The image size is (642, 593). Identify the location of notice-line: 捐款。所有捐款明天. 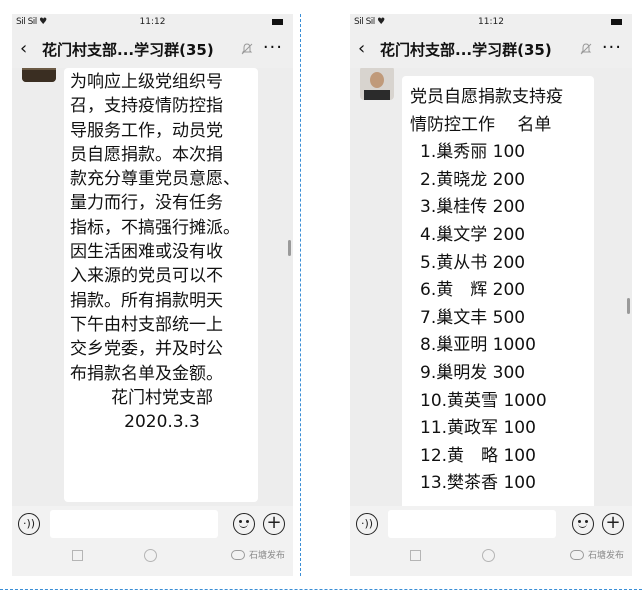
(146, 300).